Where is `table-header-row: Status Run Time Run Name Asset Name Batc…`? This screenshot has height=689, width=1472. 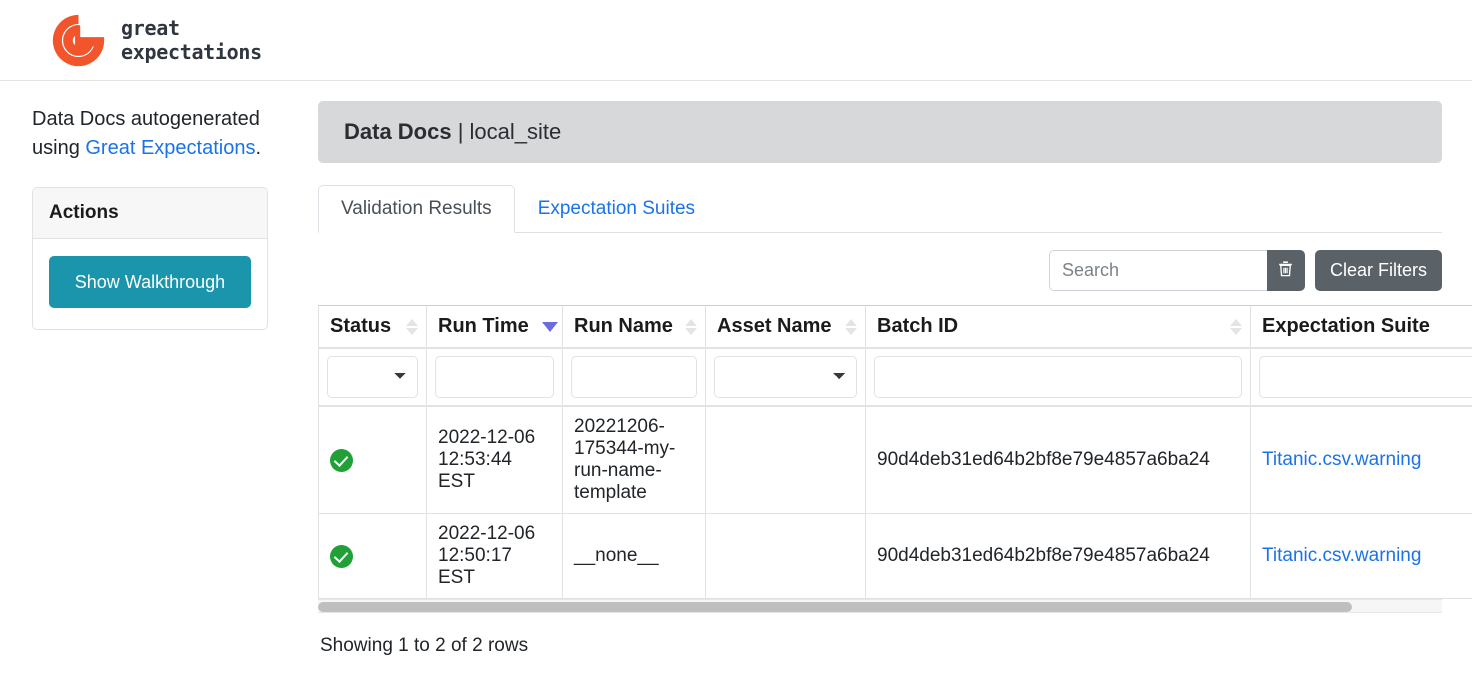
table-header-row: Status Run Time Run Name Asset Name Batc… is located at coordinates (895, 326).